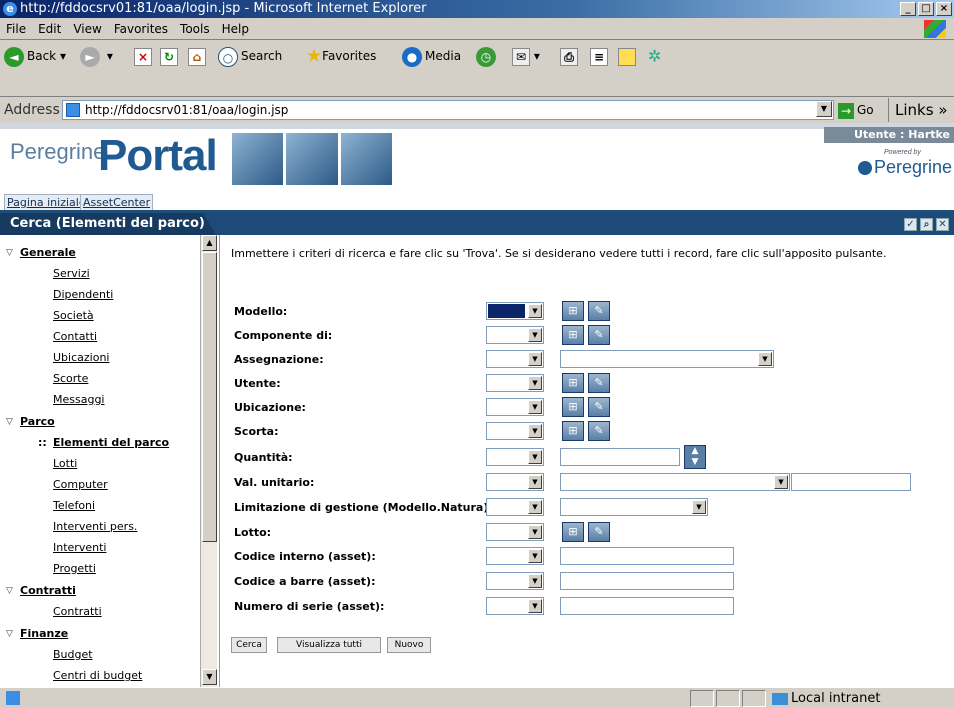  Describe the element at coordinates (71, 273) in the screenshot. I see `sidebar-item-servizi: Servizi` at that location.